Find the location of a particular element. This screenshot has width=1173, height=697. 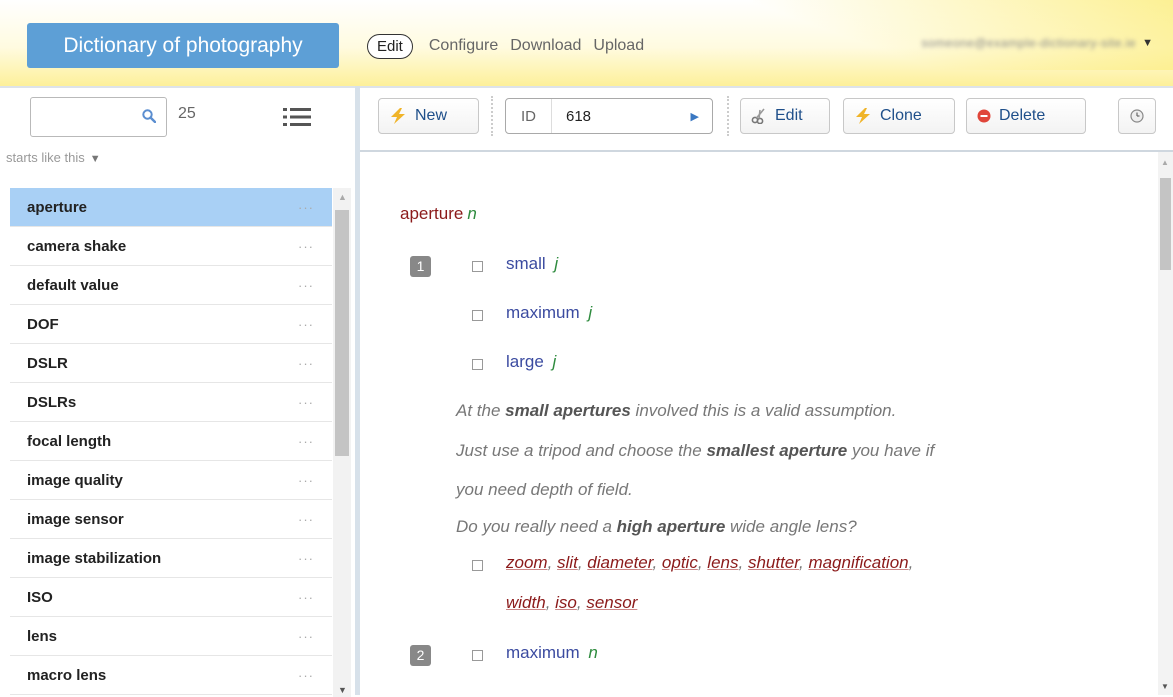

synonym-link: shutter is located at coordinates (773, 562).